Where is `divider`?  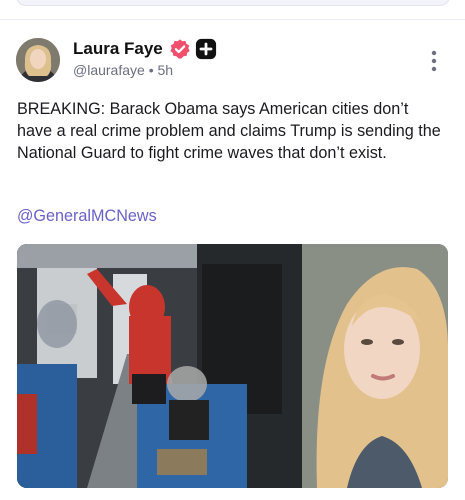
divider is located at coordinates (232, 19).